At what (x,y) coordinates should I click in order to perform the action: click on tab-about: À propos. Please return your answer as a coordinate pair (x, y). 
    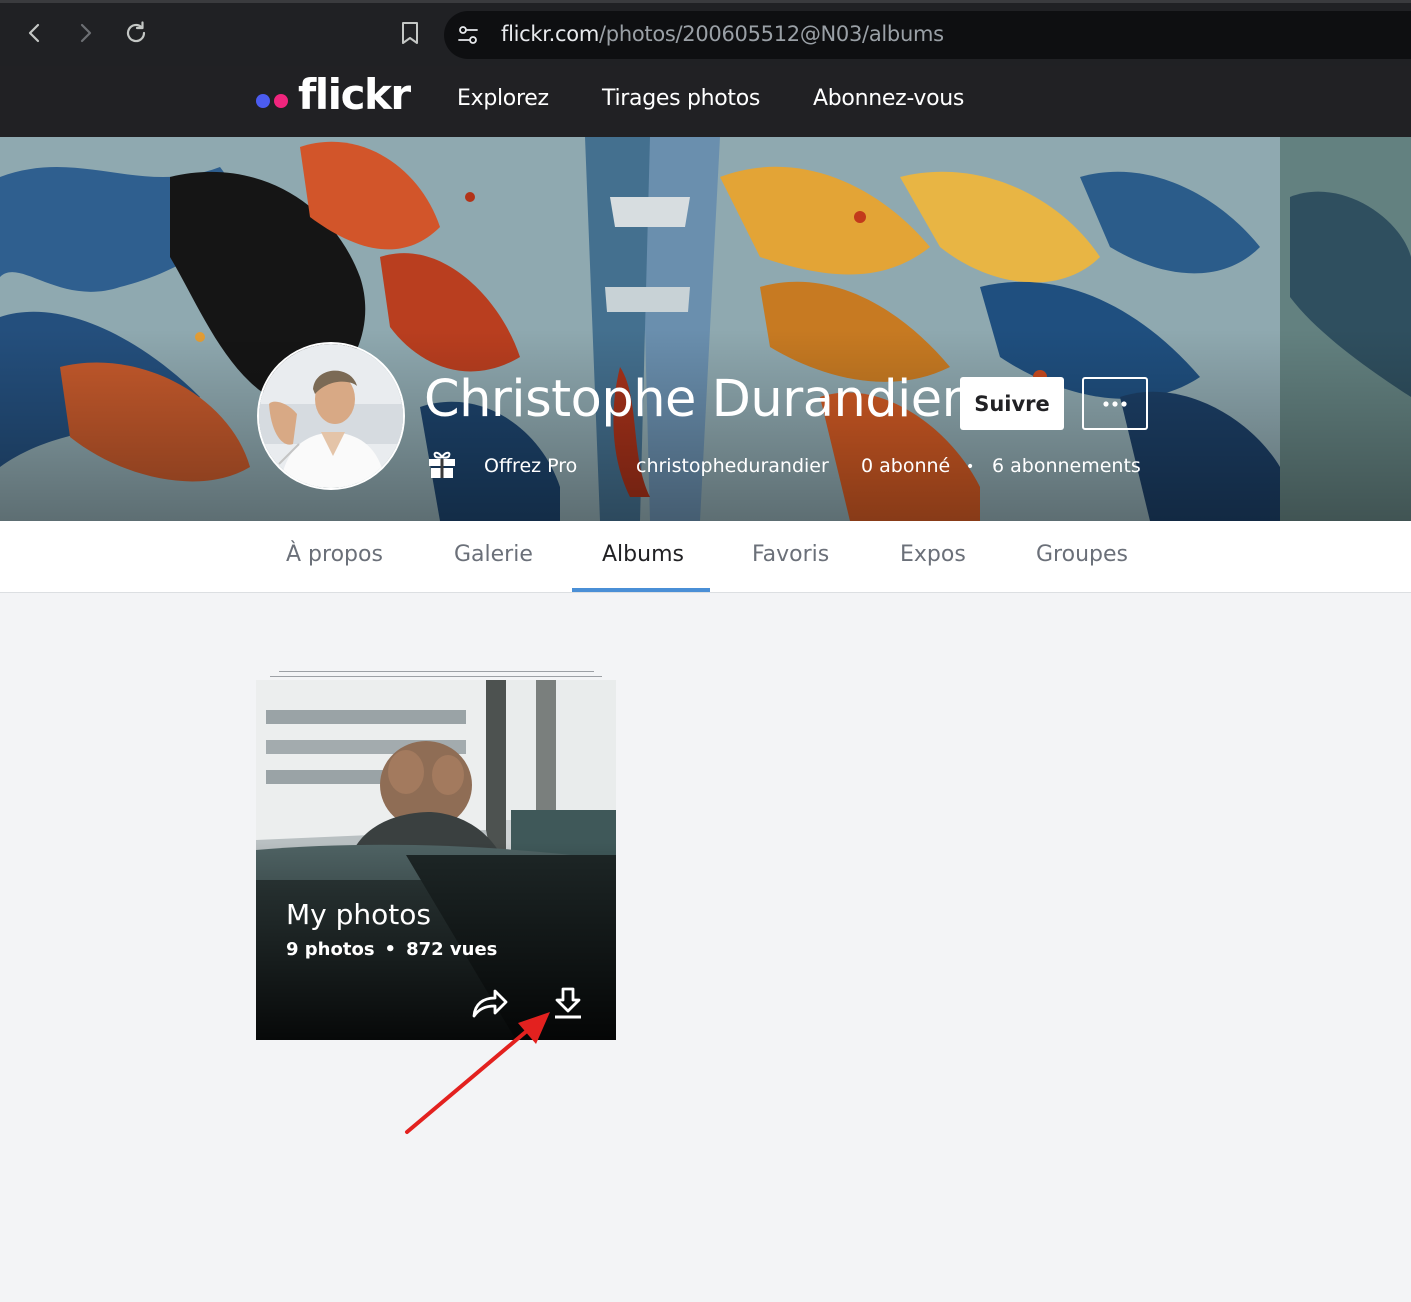
    Looking at the image, I should click on (334, 554).